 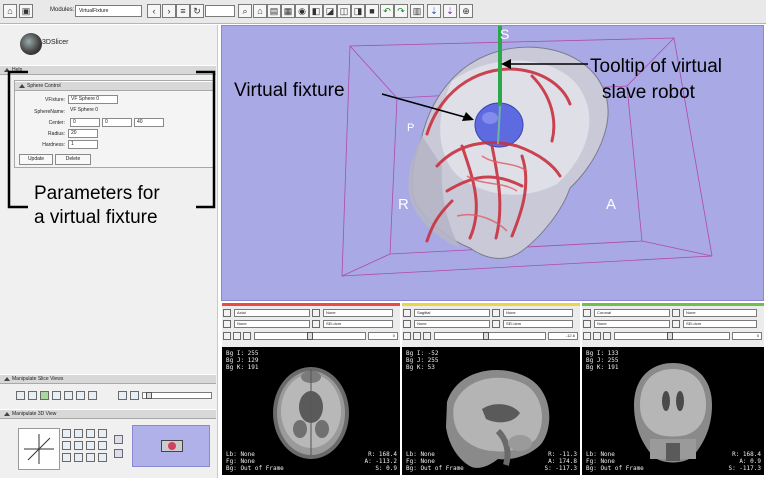 What do you see at coordinates (611, 204) in the screenshot?
I see `axis-label-a: A` at bounding box center [611, 204].